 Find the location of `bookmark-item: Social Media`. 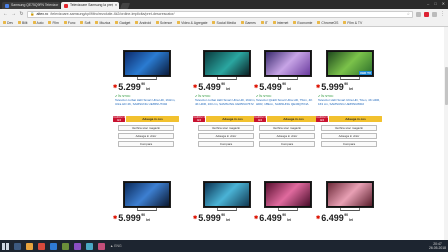

bookmark-item: Social Media is located at coordinates (224, 23).